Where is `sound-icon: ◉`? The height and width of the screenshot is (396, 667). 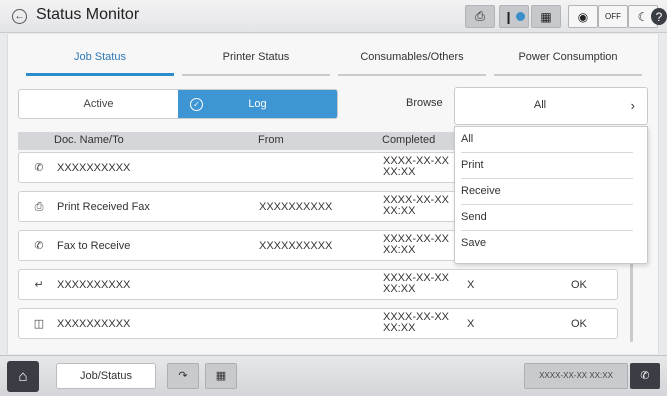 sound-icon: ◉ is located at coordinates (583, 16).